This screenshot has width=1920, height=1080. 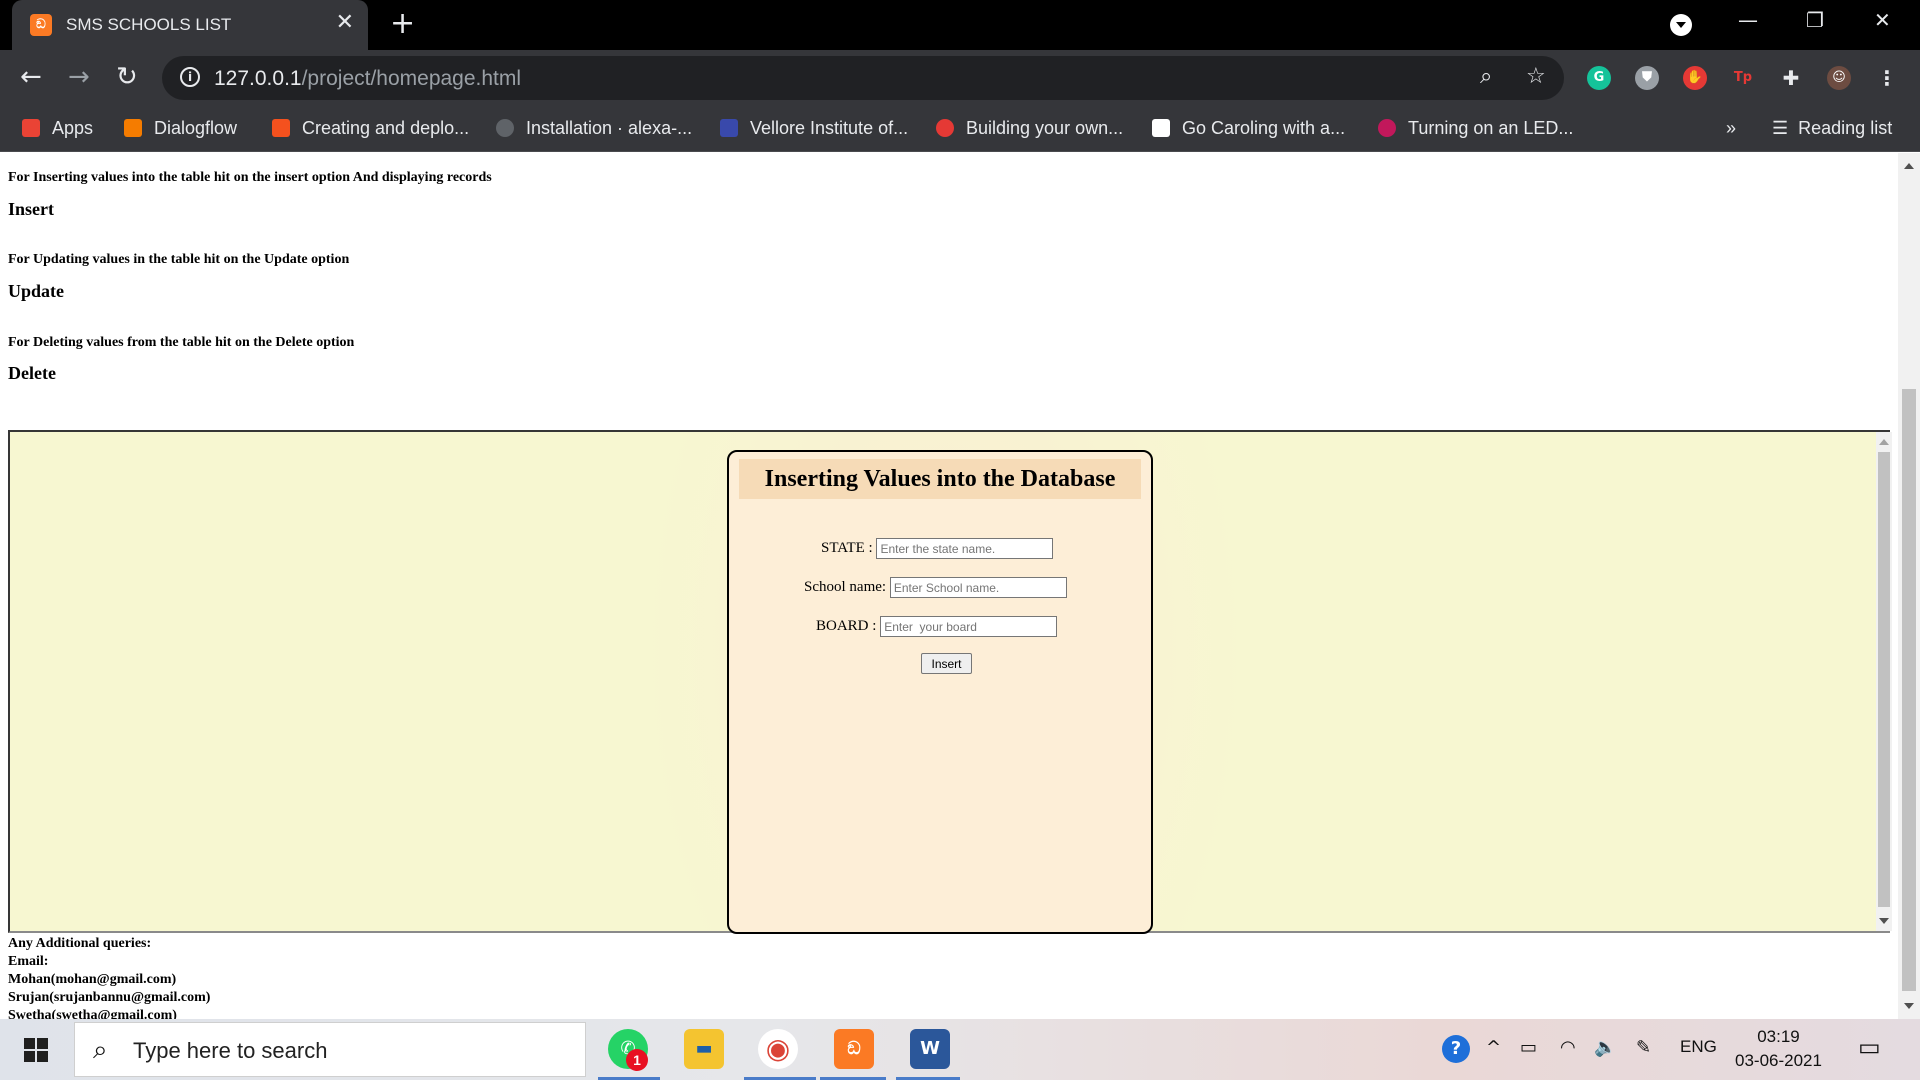 I want to click on clock-date: 03-06-2021, so click(x=1778, y=1060).